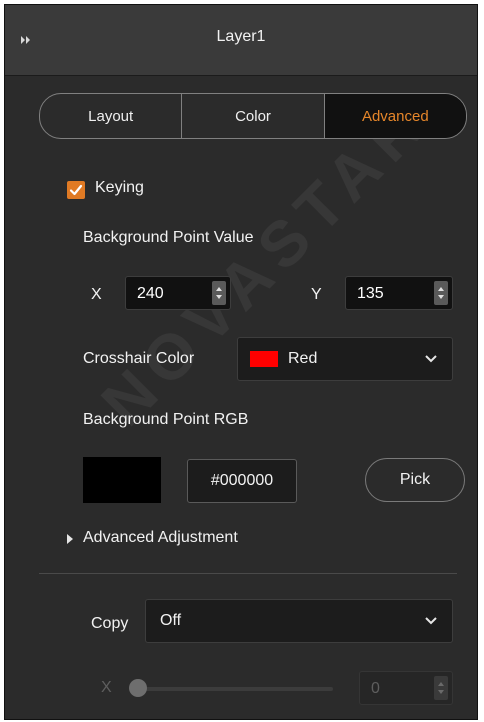 This screenshot has width=484, height=722. I want to click on pick-color-button: Pick, so click(415, 480).